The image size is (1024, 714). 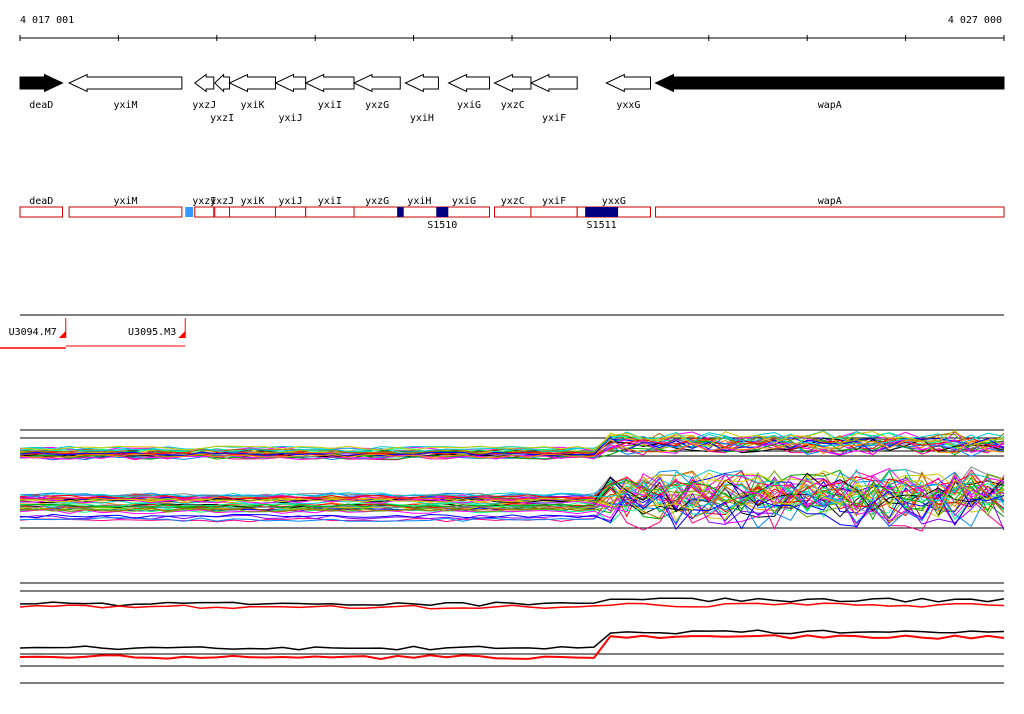 What do you see at coordinates (469, 105) in the screenshot?
I see `gene-label: yxiG` at bounding box center [469, 105].